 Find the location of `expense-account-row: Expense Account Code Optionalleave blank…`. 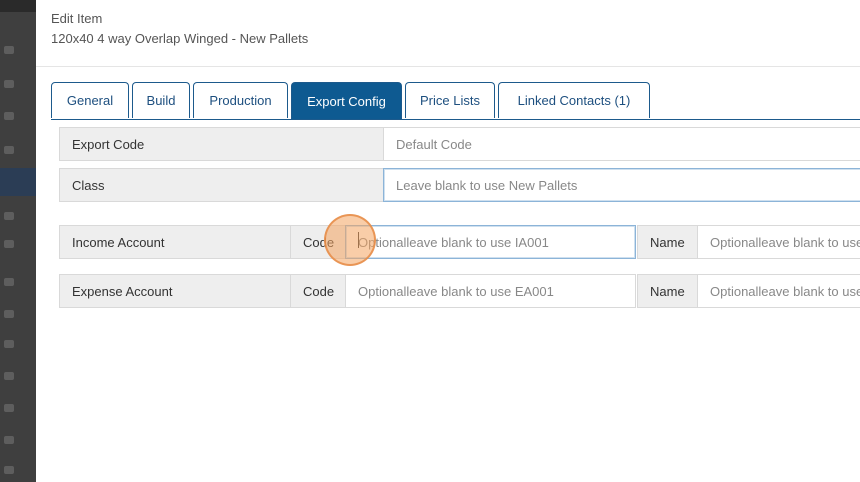

expense-account-row: Expense Account Code Optionalleave blank… is located at coordinates (459, 291).